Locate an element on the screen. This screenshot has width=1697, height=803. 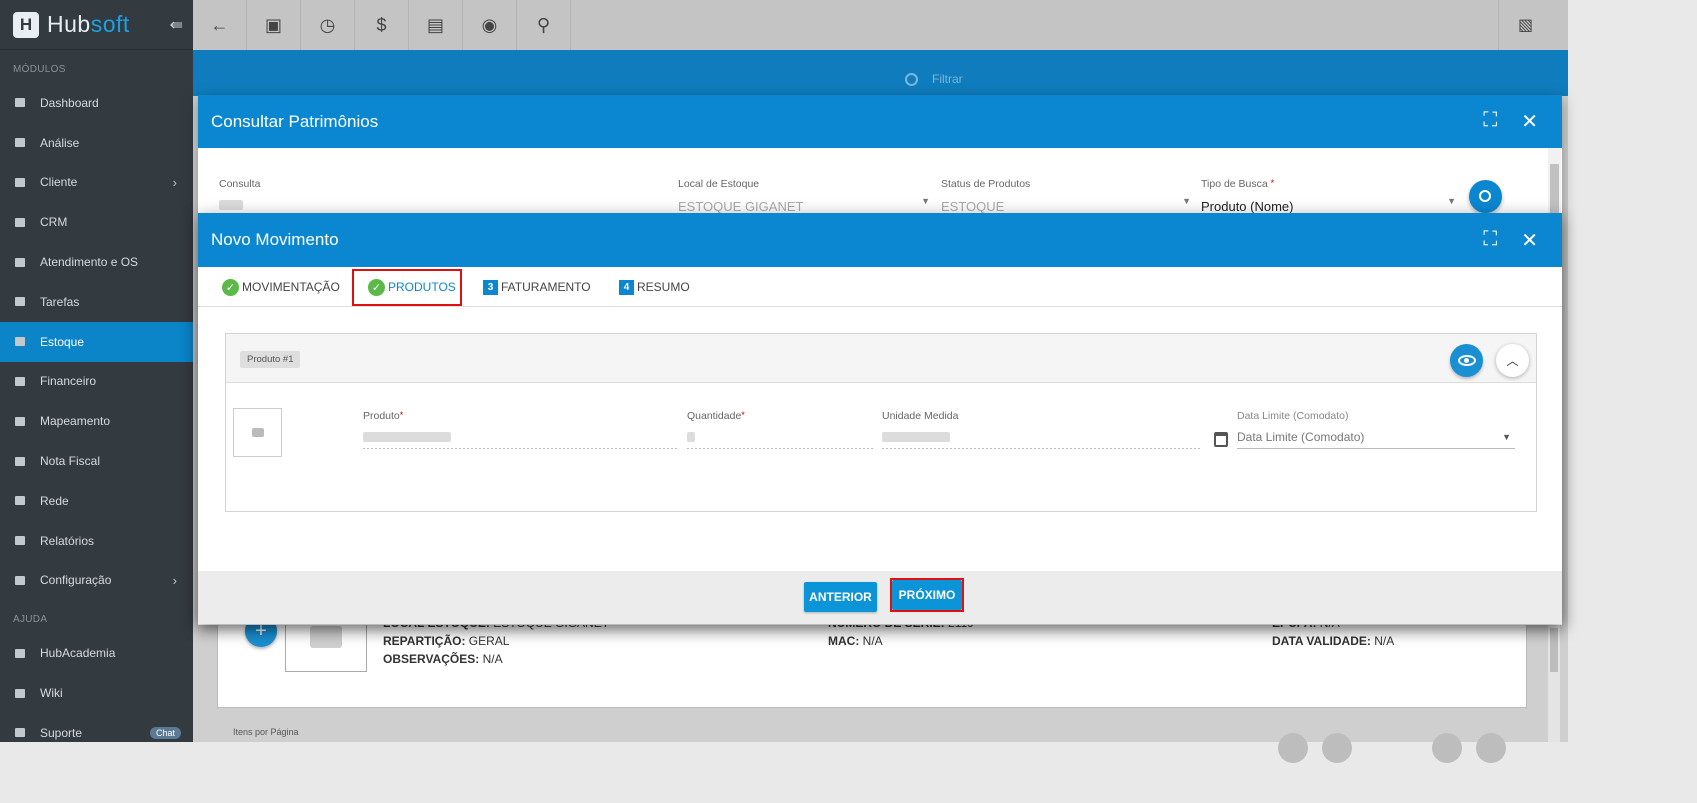
tasks-icon is located at coordinates (20, 302).